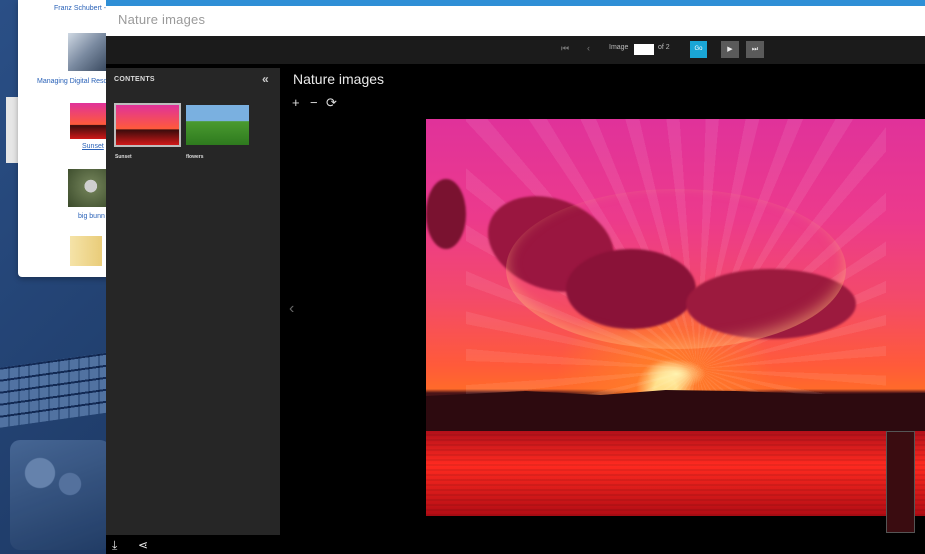 This screenshot has width=925, height=554. I want to click on minus-icon: −, so click(314, 102).